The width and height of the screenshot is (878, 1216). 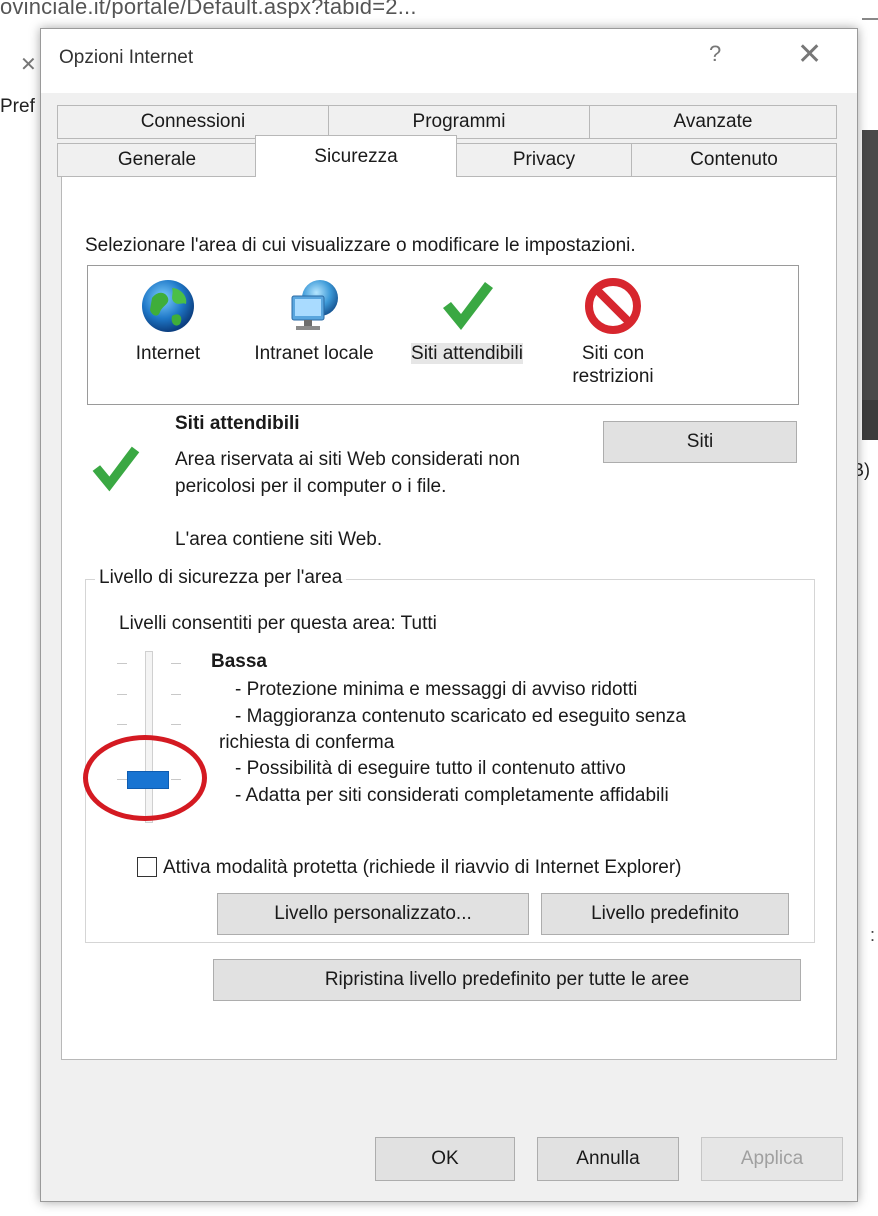 What do you see at coordinates (715, 54) in the screenshot?
I see `help-button: ?` at bounding box center [715, 54].